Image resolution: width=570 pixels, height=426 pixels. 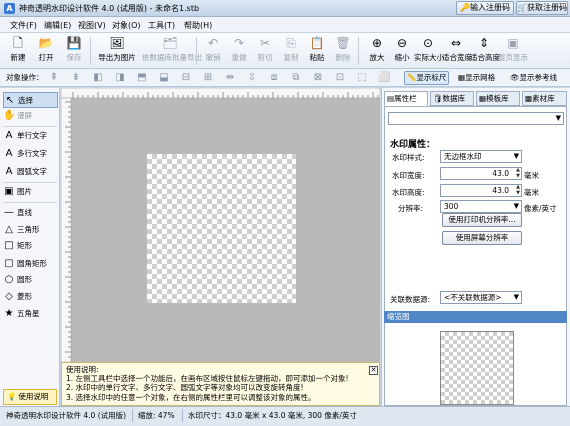 What do you see at coordinates (9, 8) in the screenshot?
I see `app-logo-icon: A` at bounding box center [9, 8].